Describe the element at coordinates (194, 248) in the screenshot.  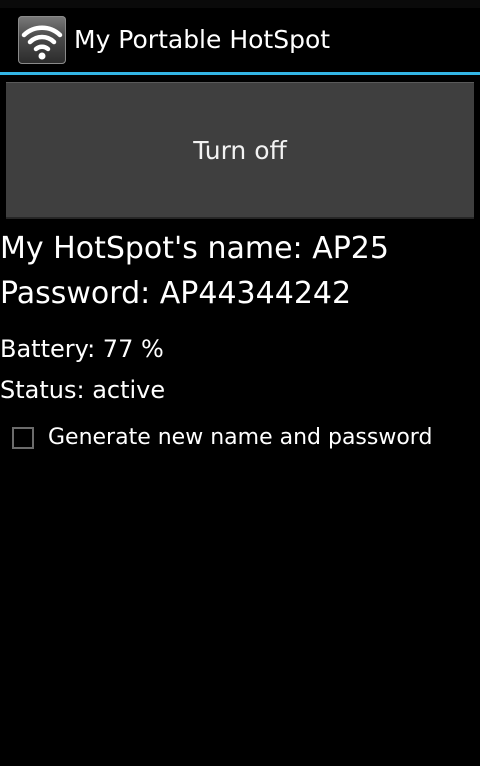
I see `hotspot-name-text: My HotSpot's name: AP25` at that location.